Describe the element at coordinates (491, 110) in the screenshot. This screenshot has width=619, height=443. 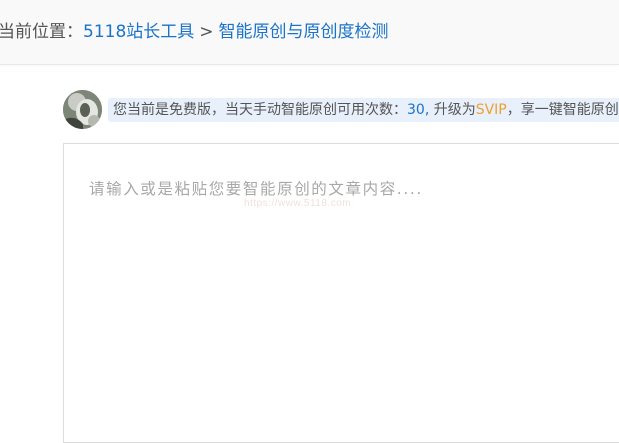
I see `svip-upgrade-link: SVIP` at that location.